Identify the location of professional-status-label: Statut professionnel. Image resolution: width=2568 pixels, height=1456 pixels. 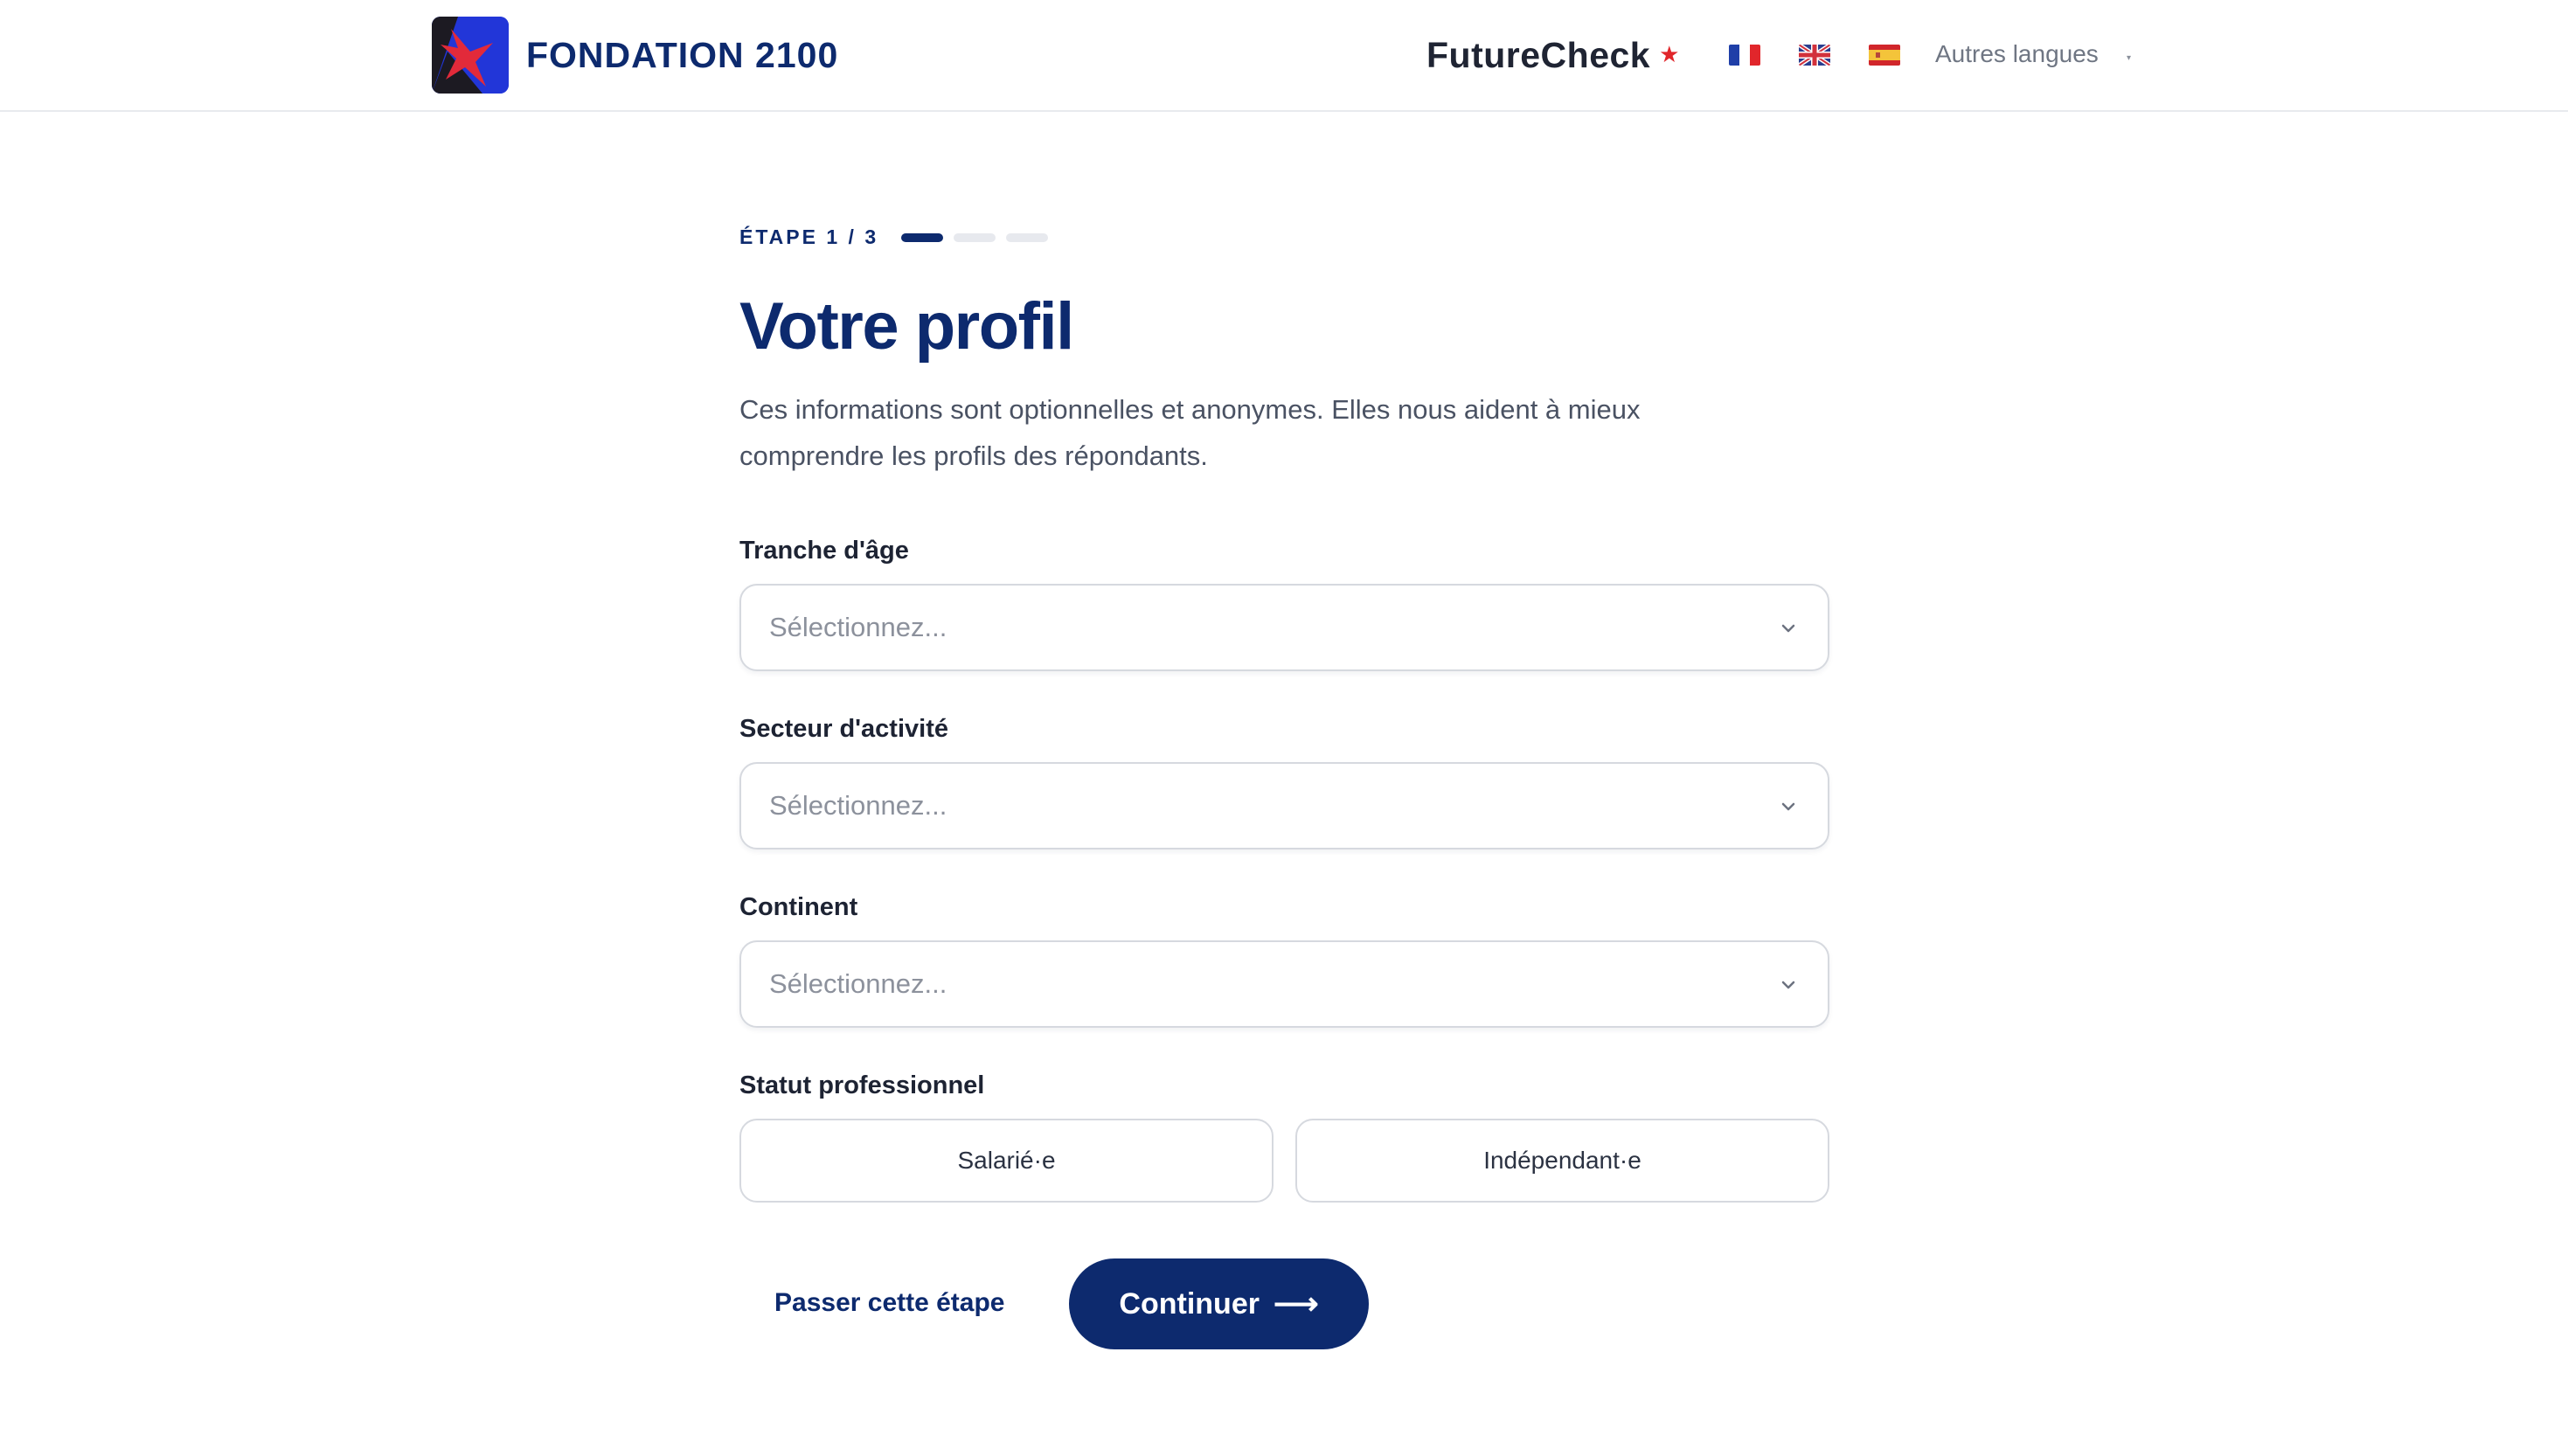
(862, 1085).